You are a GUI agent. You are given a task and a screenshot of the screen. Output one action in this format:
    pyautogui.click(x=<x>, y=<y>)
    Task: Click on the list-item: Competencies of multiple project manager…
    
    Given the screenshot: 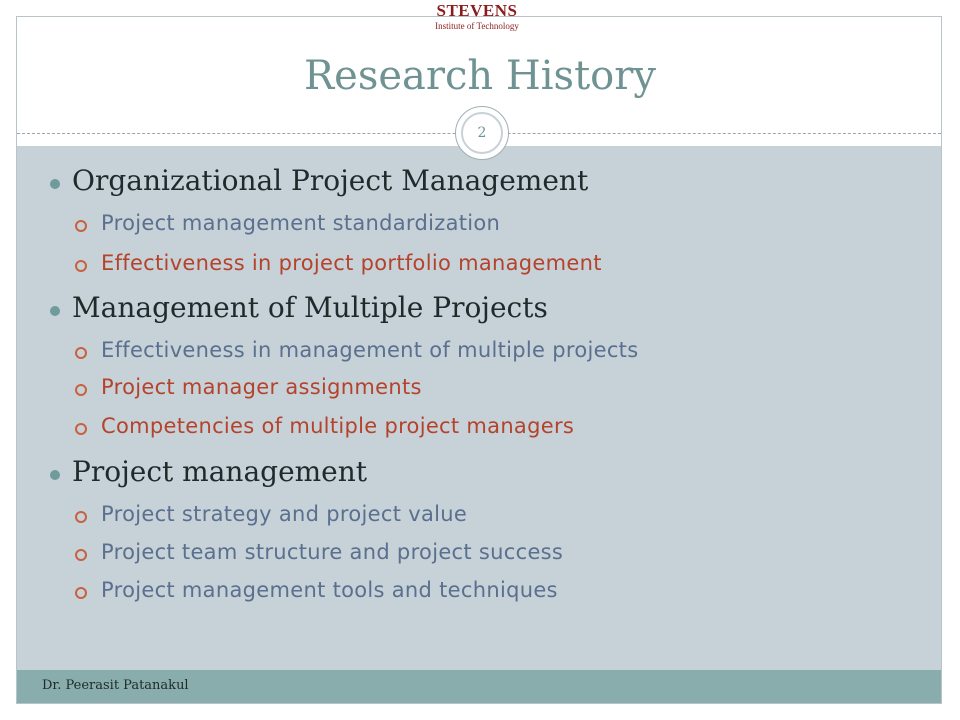 What is the action you would take?
    pyautogui.click(x=338, y=426)
    